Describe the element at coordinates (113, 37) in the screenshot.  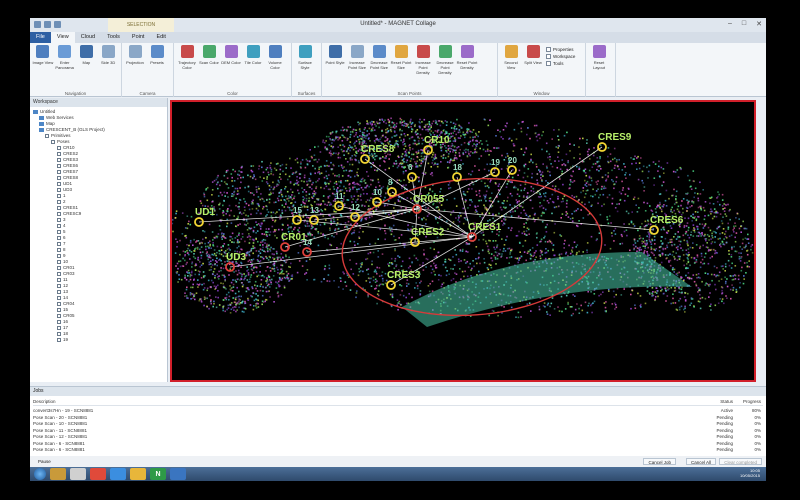
I see `tab-tools: Tools` at that location.